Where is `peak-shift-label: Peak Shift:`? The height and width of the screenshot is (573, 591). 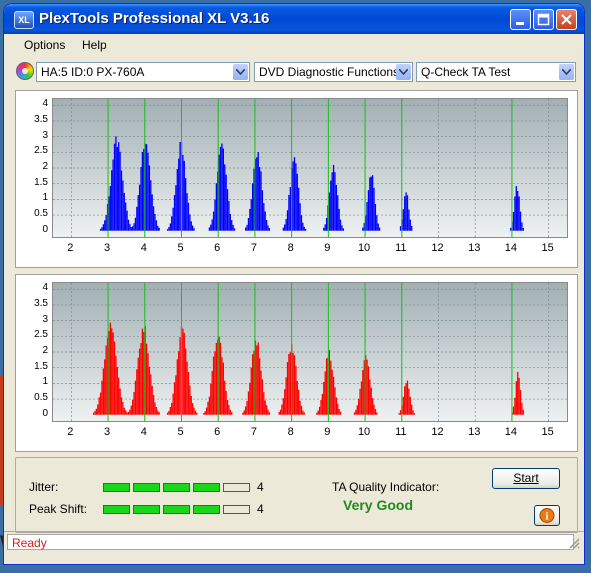 peak-shift-label: Peak Shift: is located at coordinates (58, 509).